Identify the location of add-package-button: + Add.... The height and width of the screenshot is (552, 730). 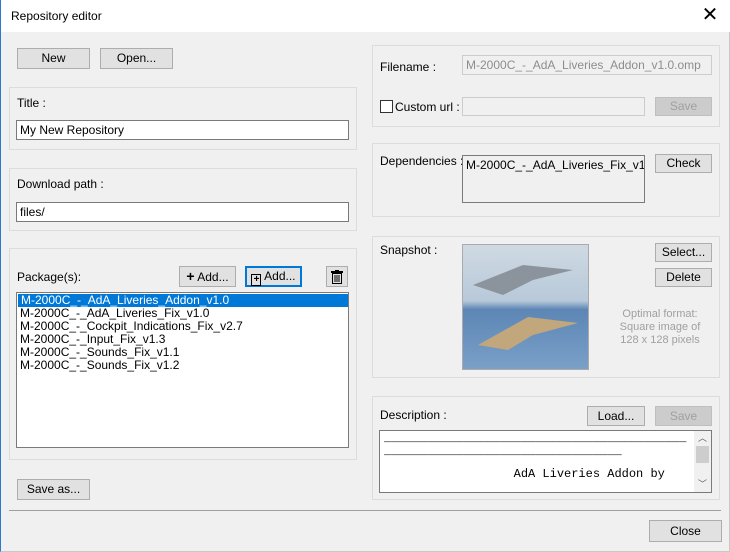
(207, 276).